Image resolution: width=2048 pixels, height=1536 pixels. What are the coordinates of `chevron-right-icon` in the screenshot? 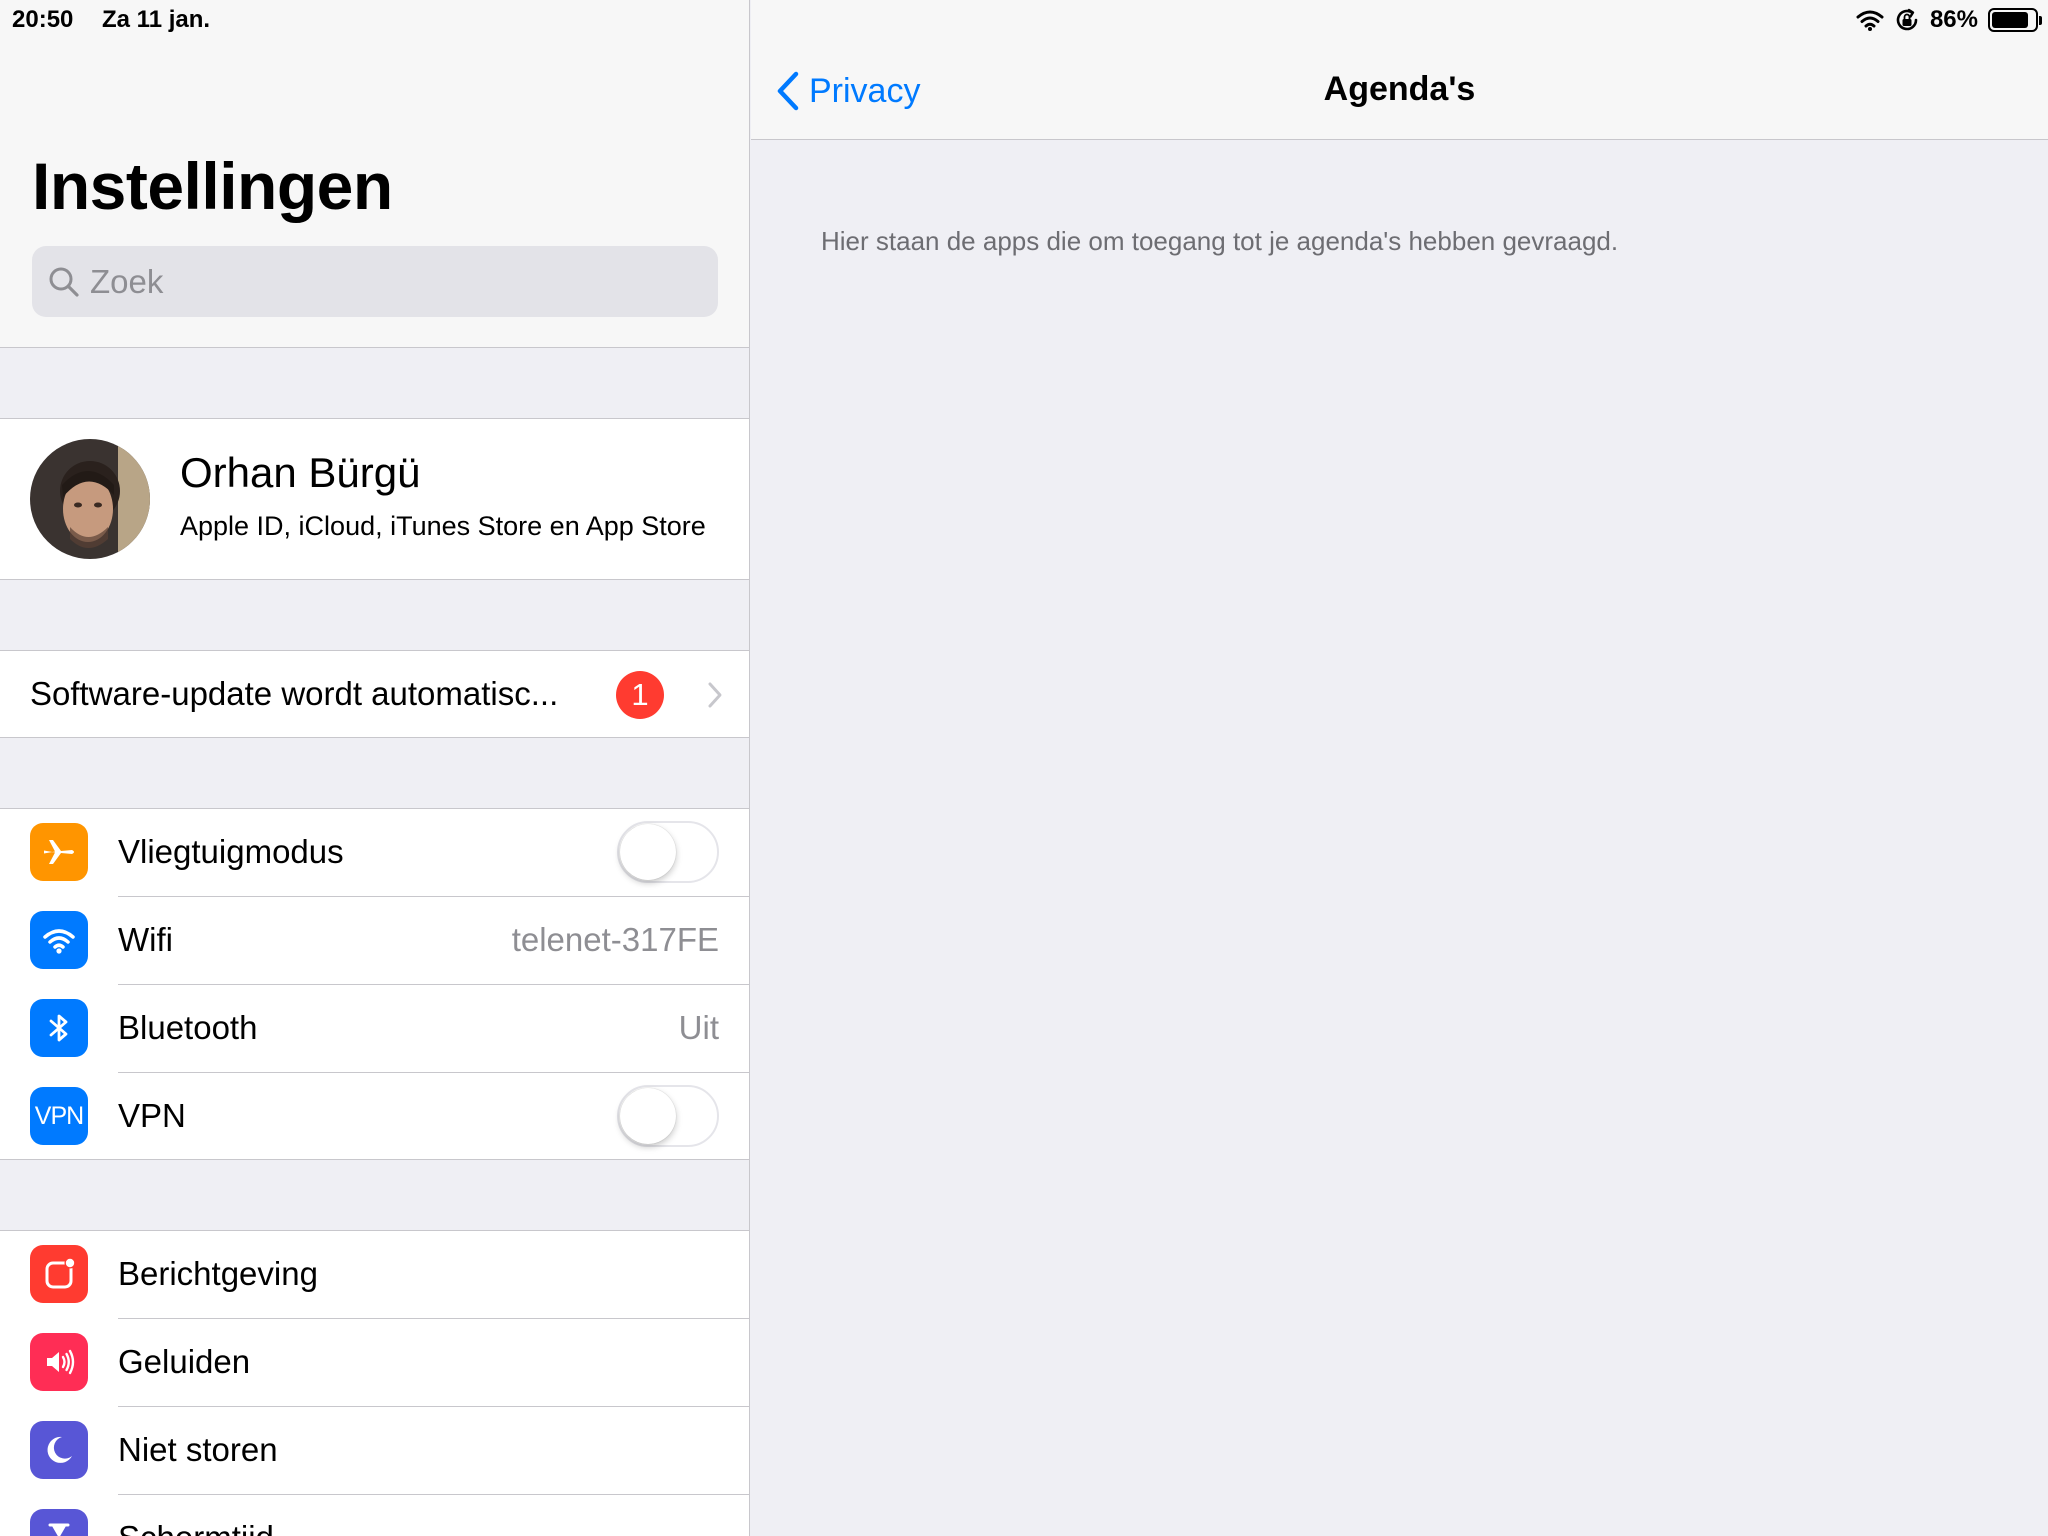 It's located at (715, 695).